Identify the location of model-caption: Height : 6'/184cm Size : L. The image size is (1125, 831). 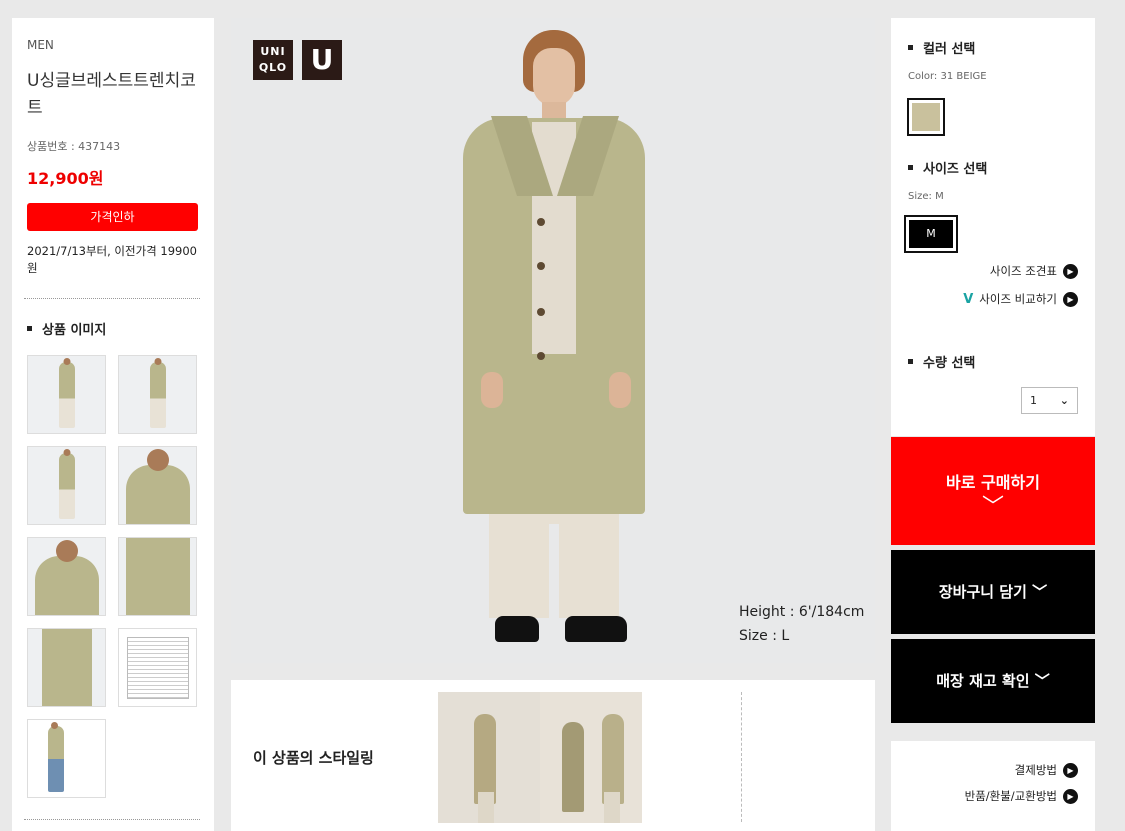
(801, 624).